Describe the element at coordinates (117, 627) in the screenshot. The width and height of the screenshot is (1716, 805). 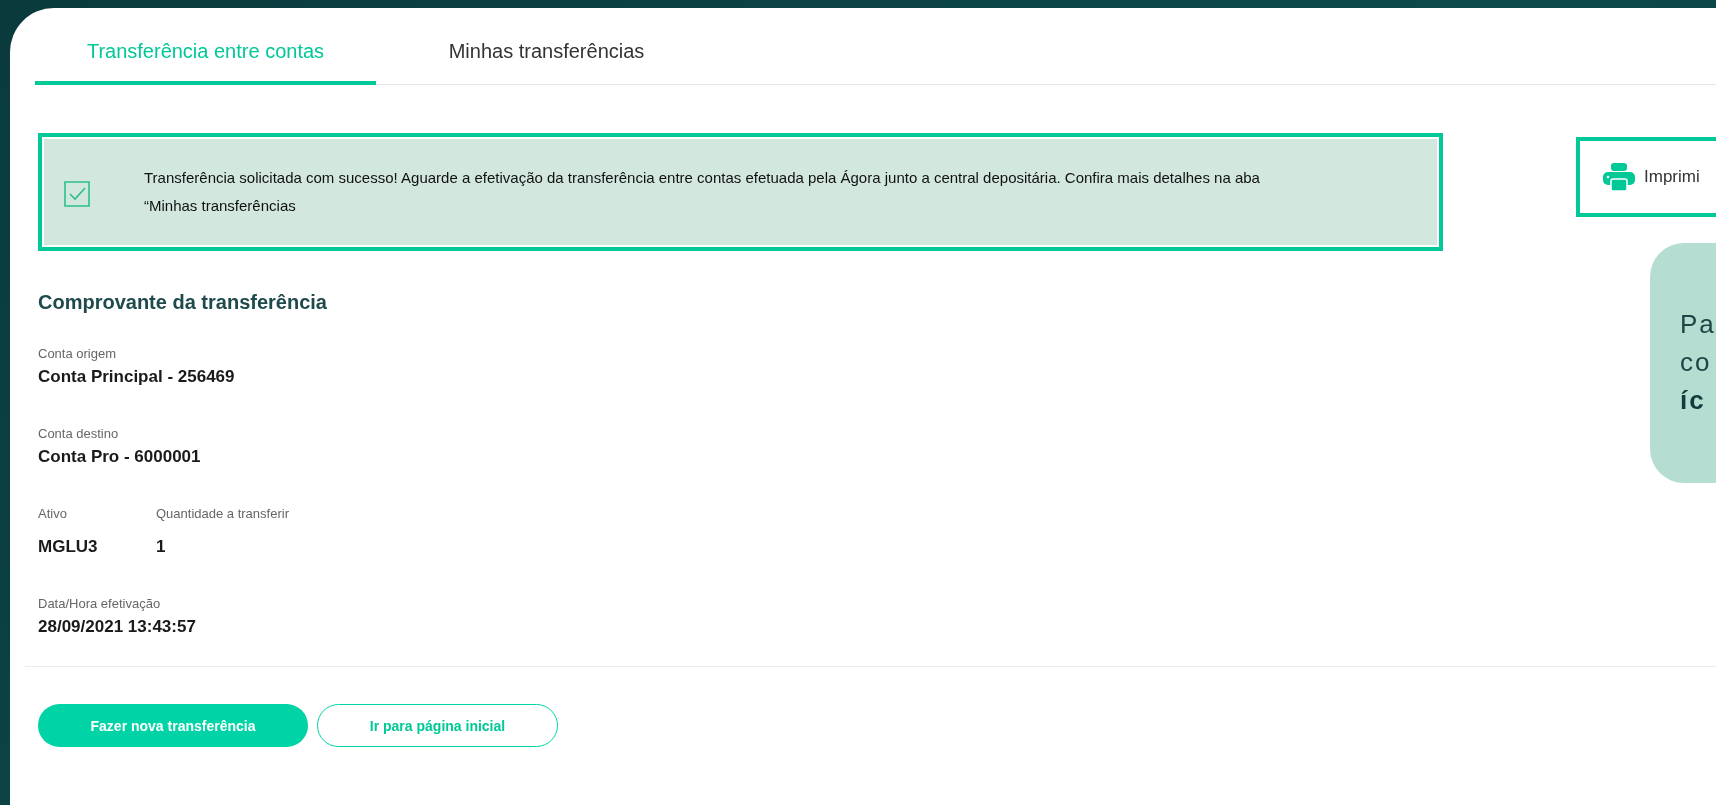
I see `field-value: 28/09/2021 13:43:57` at that location.